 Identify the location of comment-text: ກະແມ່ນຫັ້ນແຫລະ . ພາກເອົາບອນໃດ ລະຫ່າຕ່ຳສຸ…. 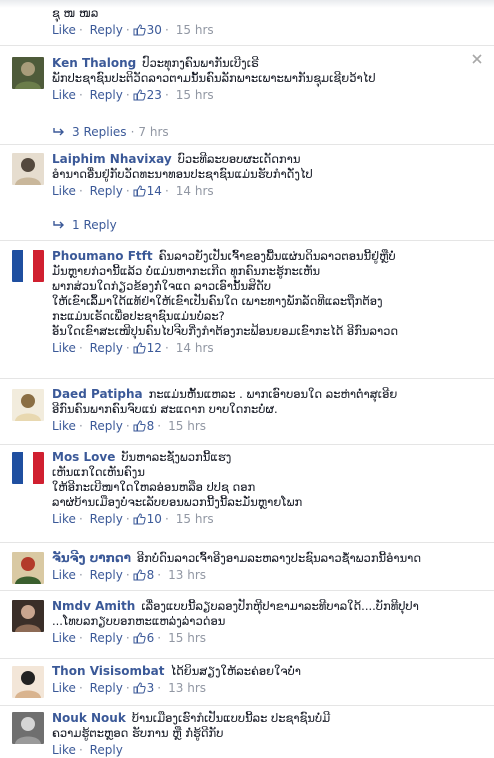
(273, 394).